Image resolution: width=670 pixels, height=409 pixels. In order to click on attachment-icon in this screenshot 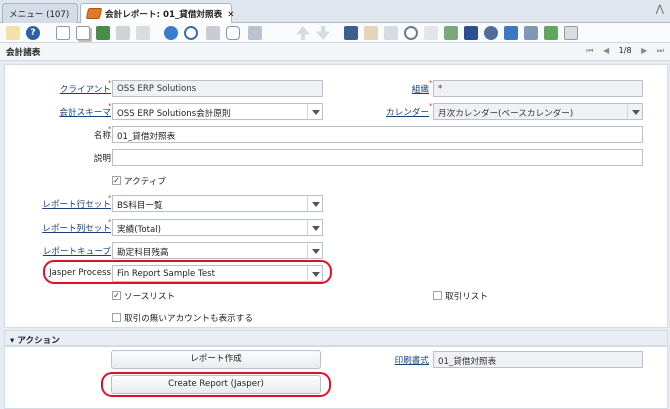, I will do `click(213, 33)`.